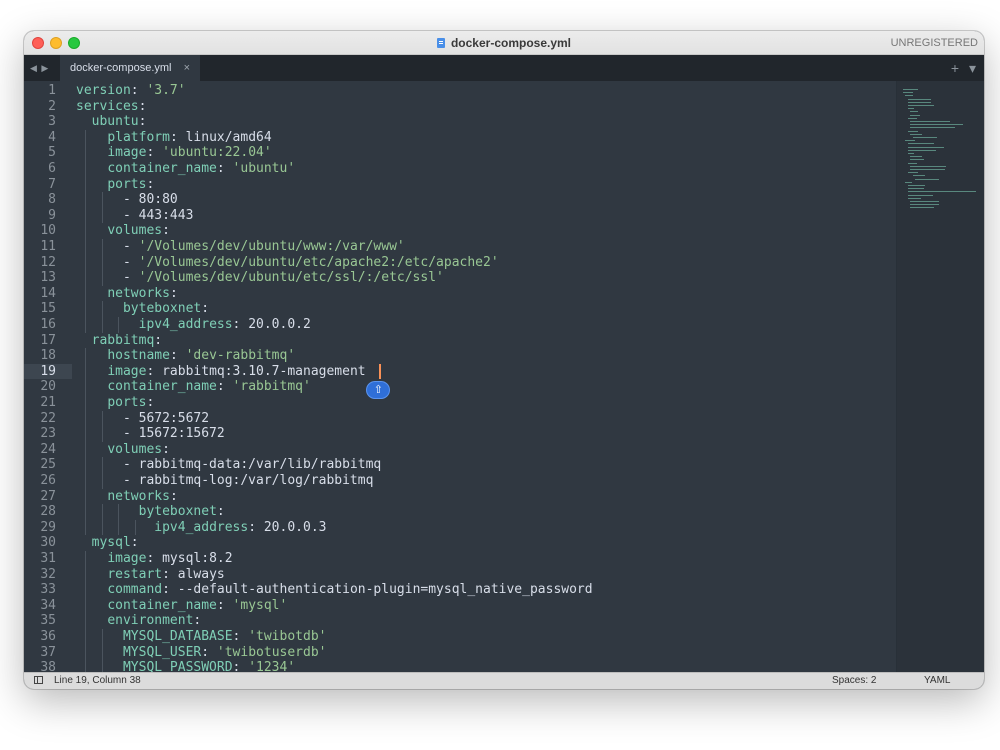 Image resolution: width=1000 pixels, height=750 pixels. Describe the element at coordinates (150, 621) in the screenshot. I see `yaml-key: environment` at that location.